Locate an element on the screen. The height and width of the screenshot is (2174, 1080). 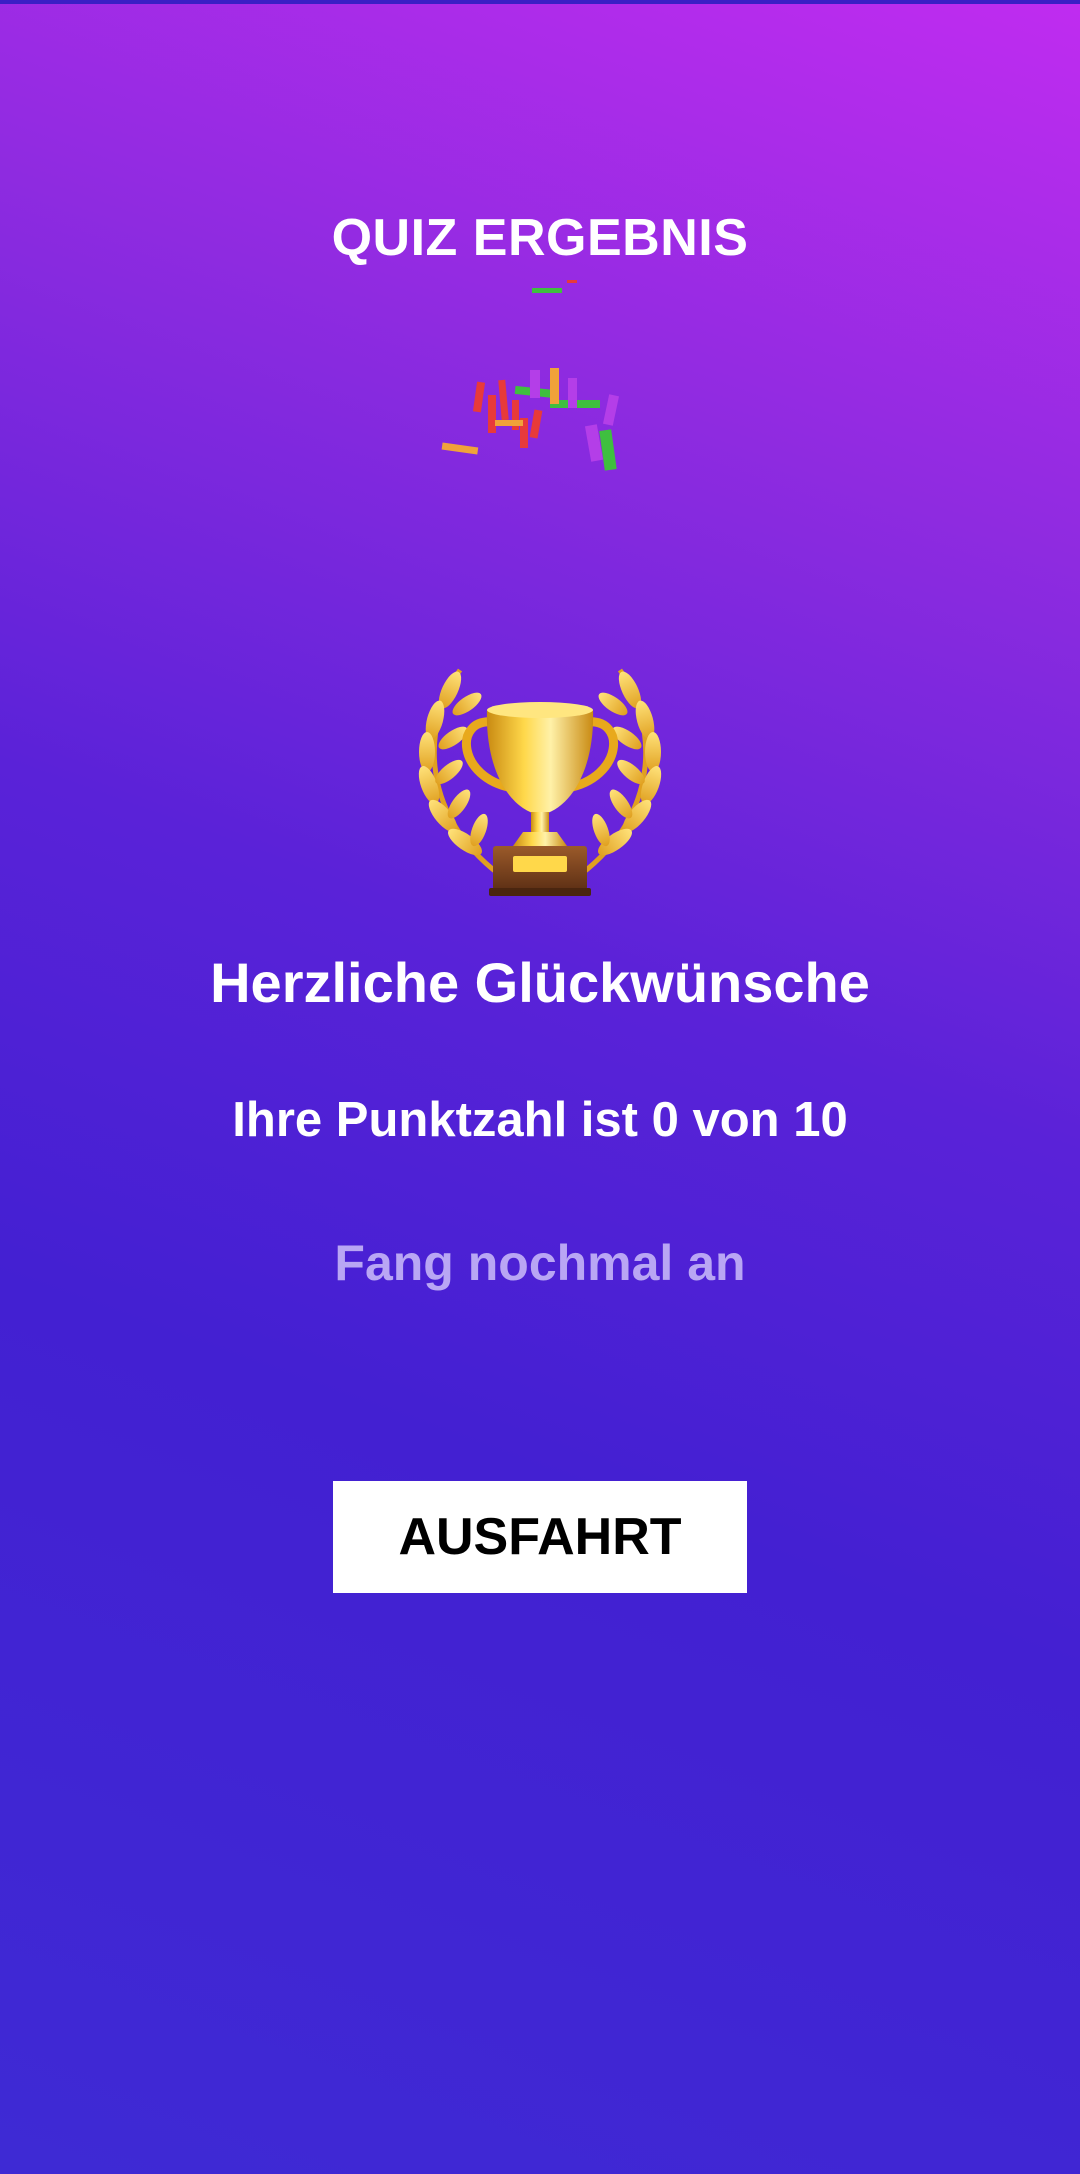
exit-button: AUSFAHRT is located at coordinates (540, 1537).